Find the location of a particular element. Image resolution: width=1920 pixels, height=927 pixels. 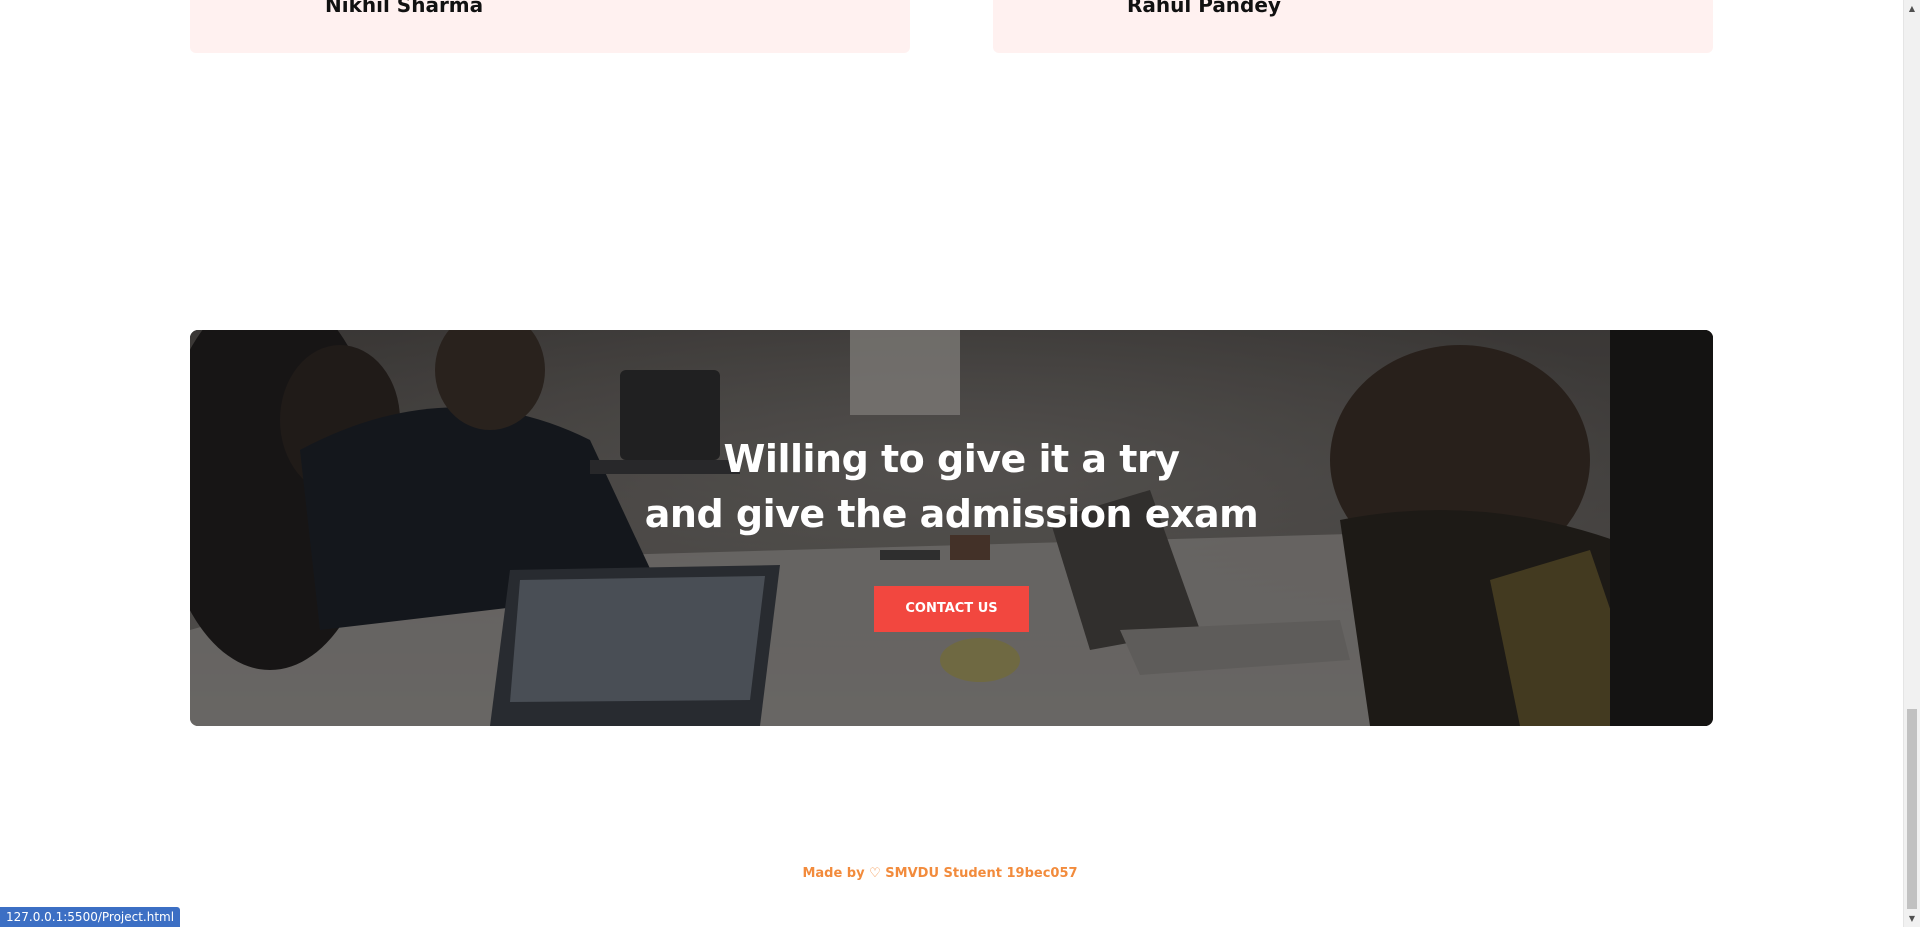

cta-title-line-2: and give the admission exam is located at coordinates (951, 514).